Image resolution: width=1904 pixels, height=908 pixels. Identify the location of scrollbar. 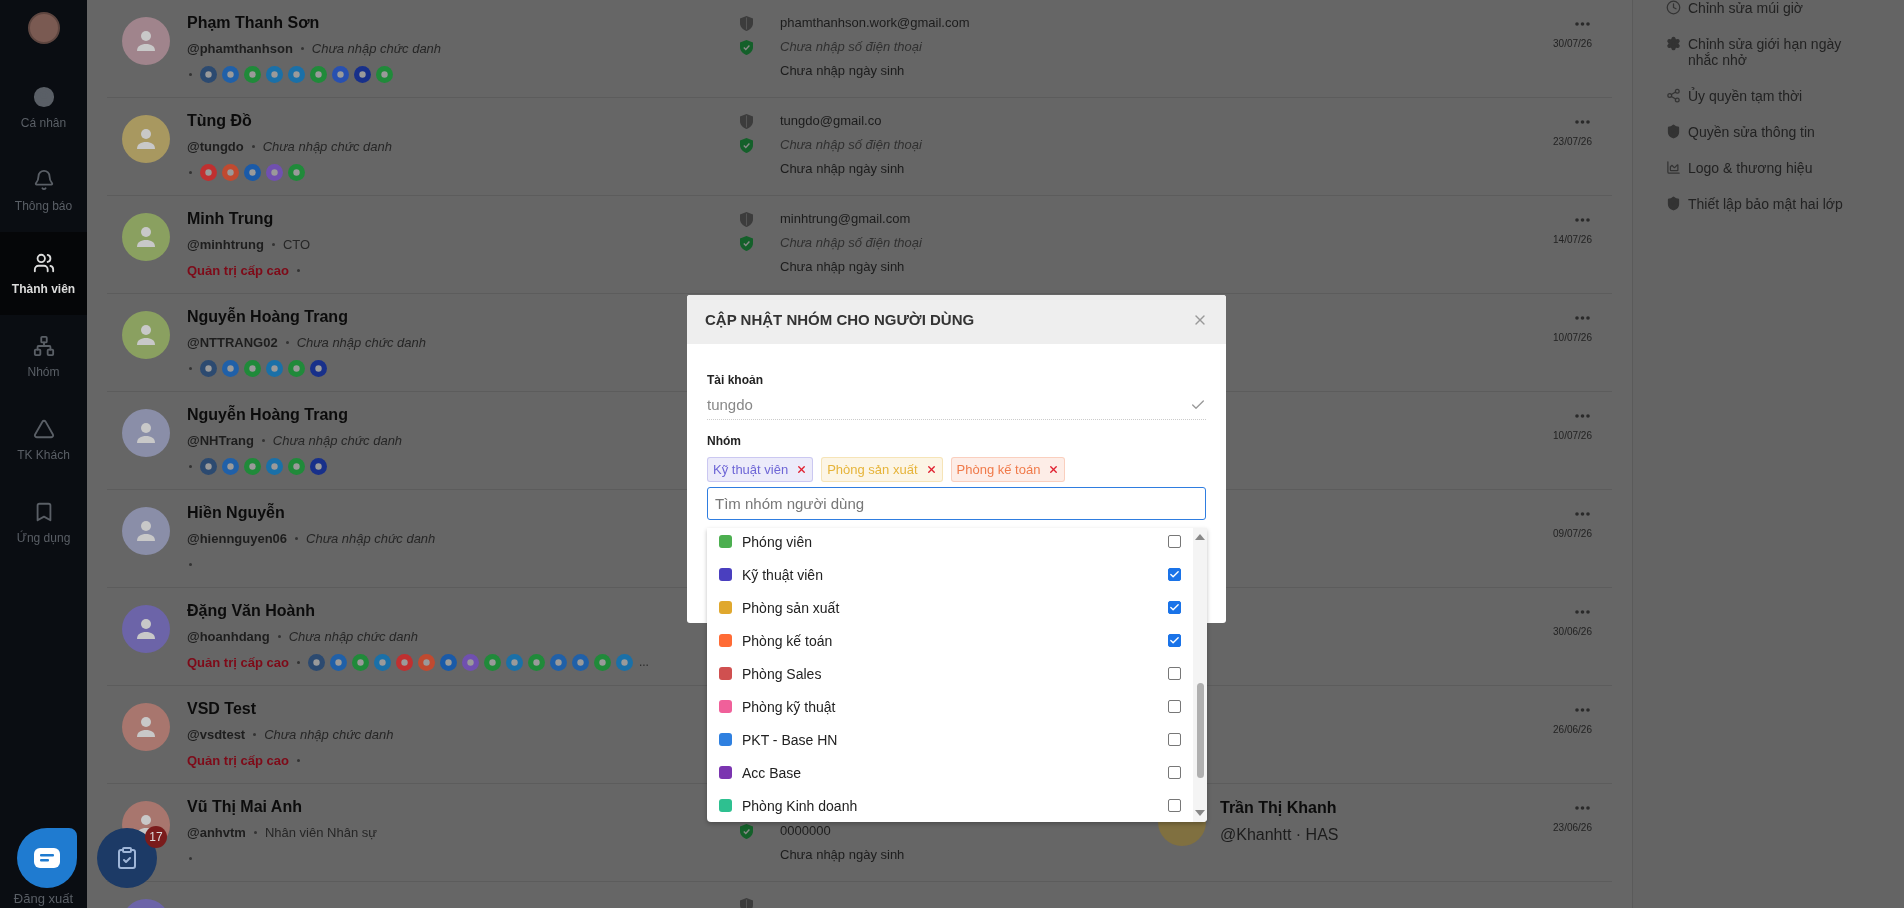
(1200, 675).